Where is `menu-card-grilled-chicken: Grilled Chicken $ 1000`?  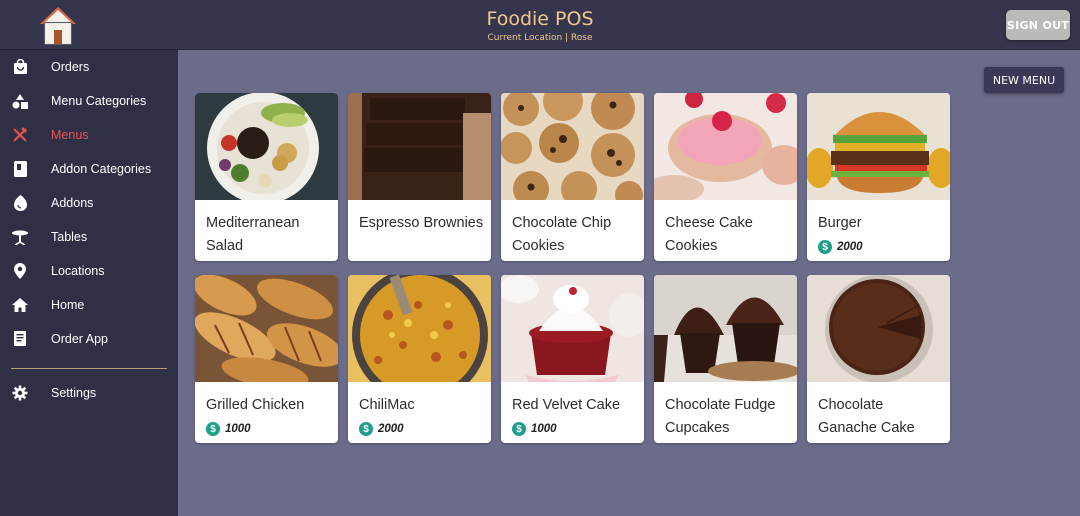 menu-card-grilled-chicken: Grilled Chicken $ 1000 is located at coordinates (266, 359).